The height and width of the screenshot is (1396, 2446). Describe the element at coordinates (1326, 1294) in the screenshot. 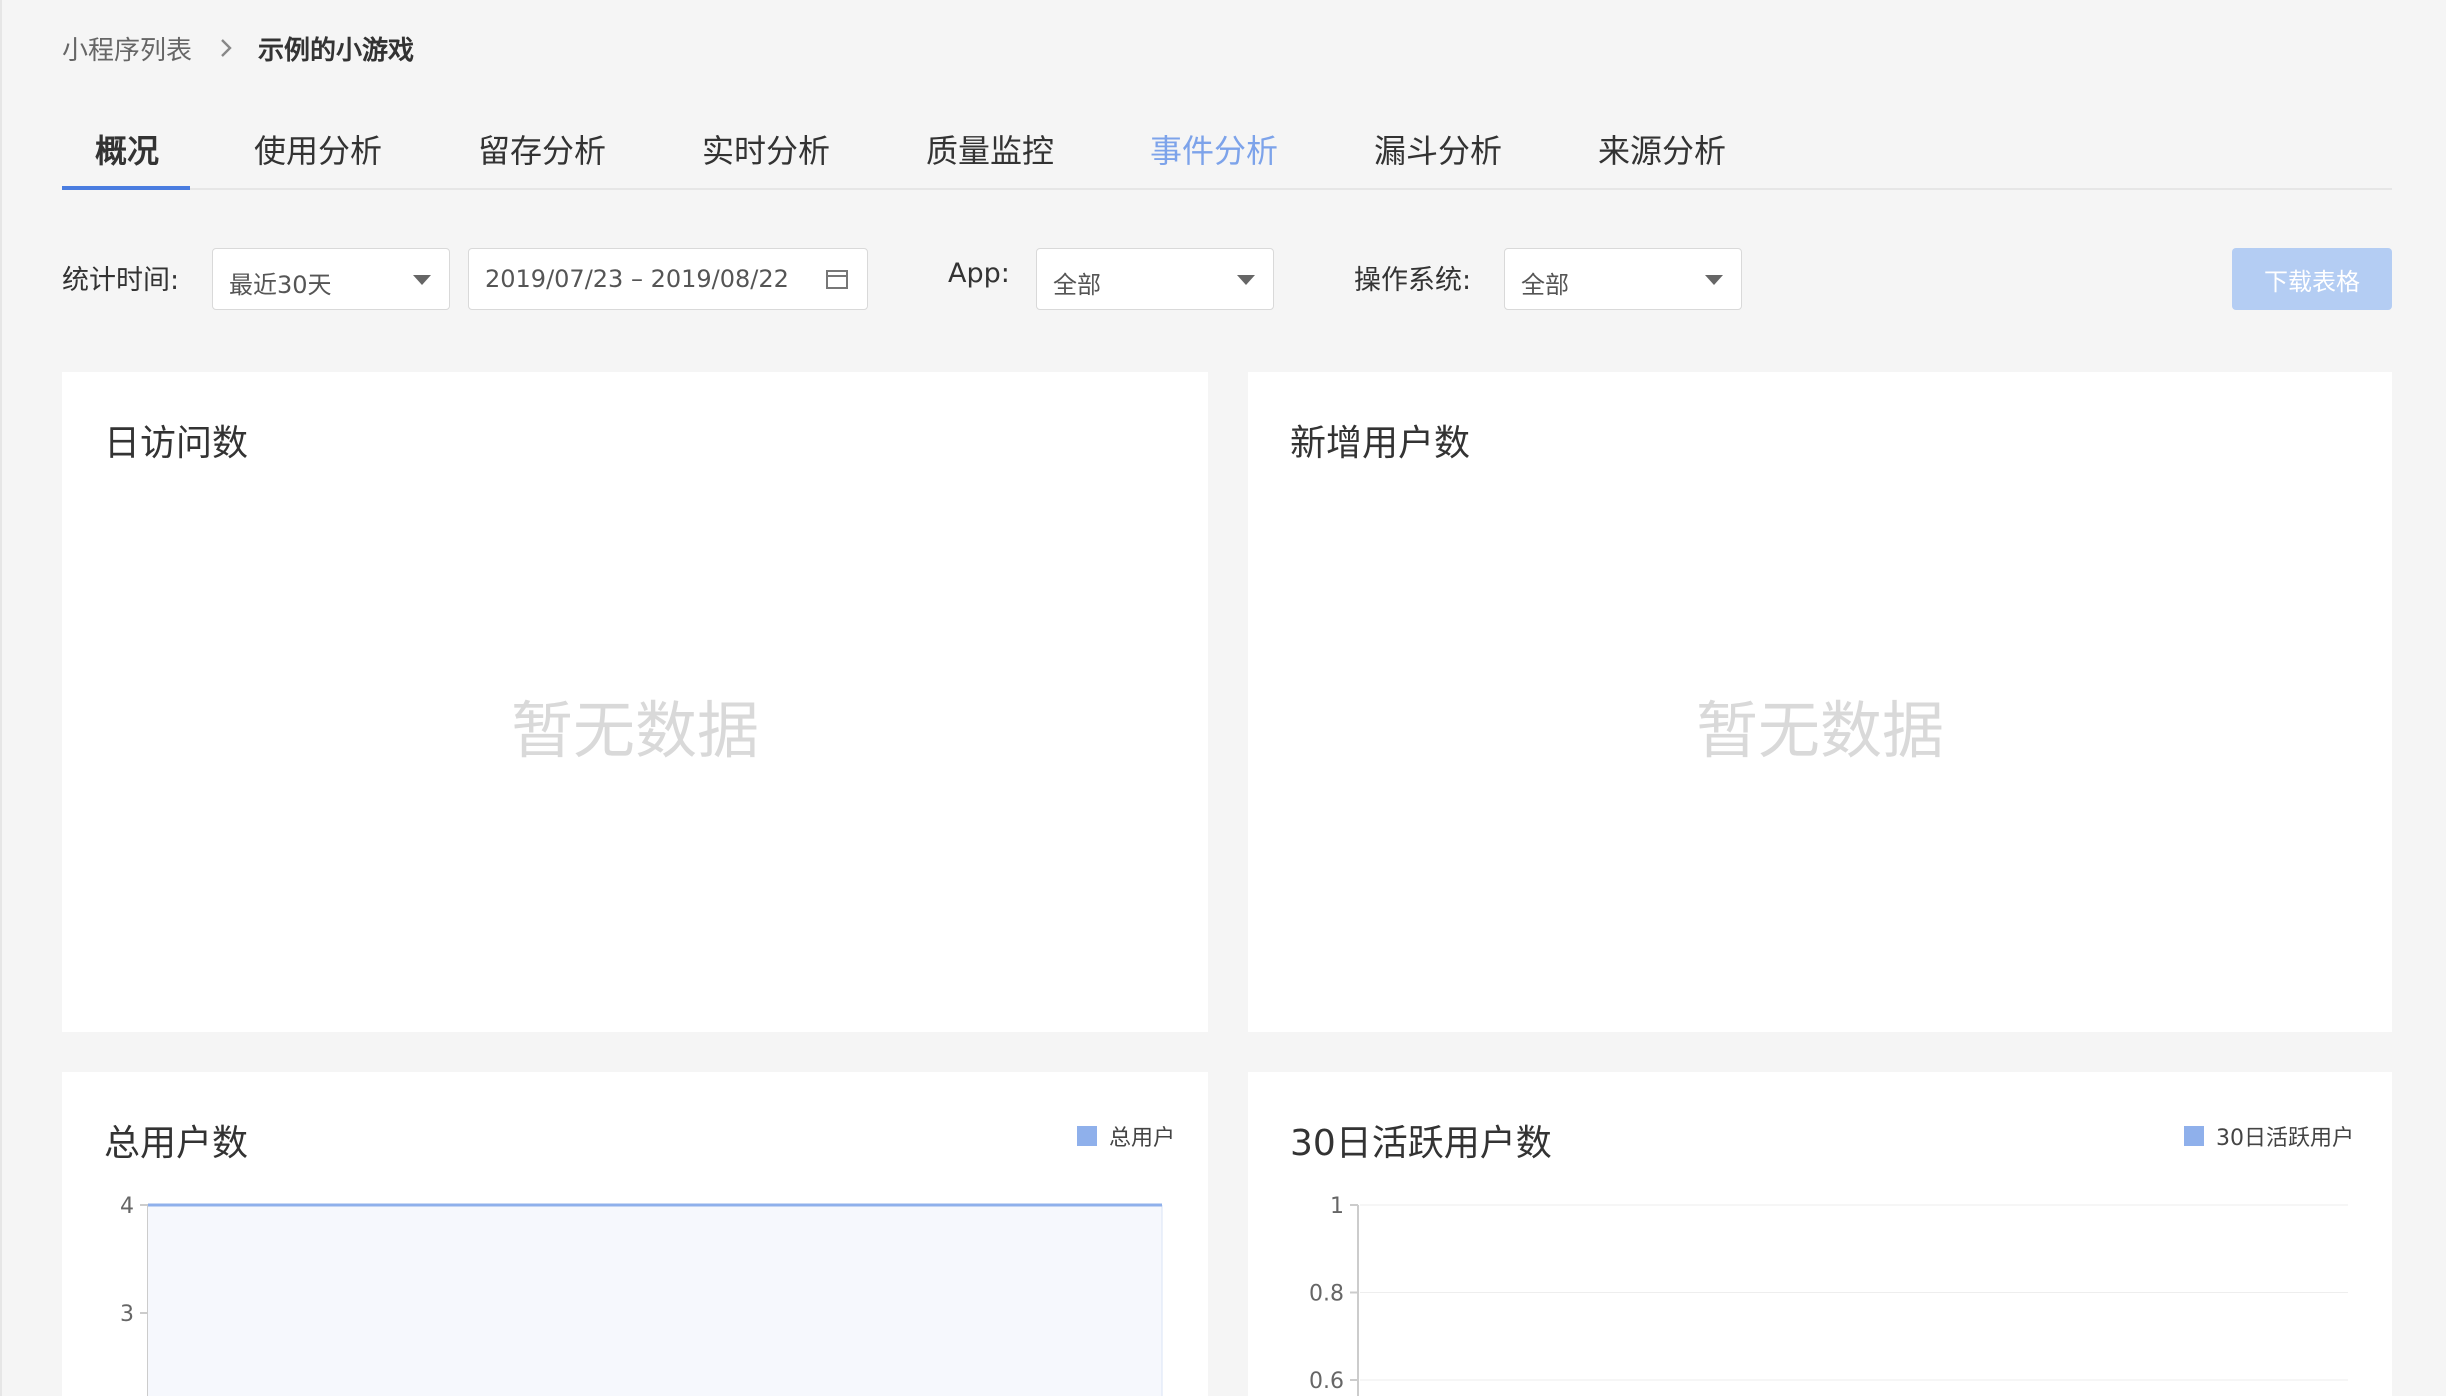

I see `y-tick-label: 0.8` at that location.